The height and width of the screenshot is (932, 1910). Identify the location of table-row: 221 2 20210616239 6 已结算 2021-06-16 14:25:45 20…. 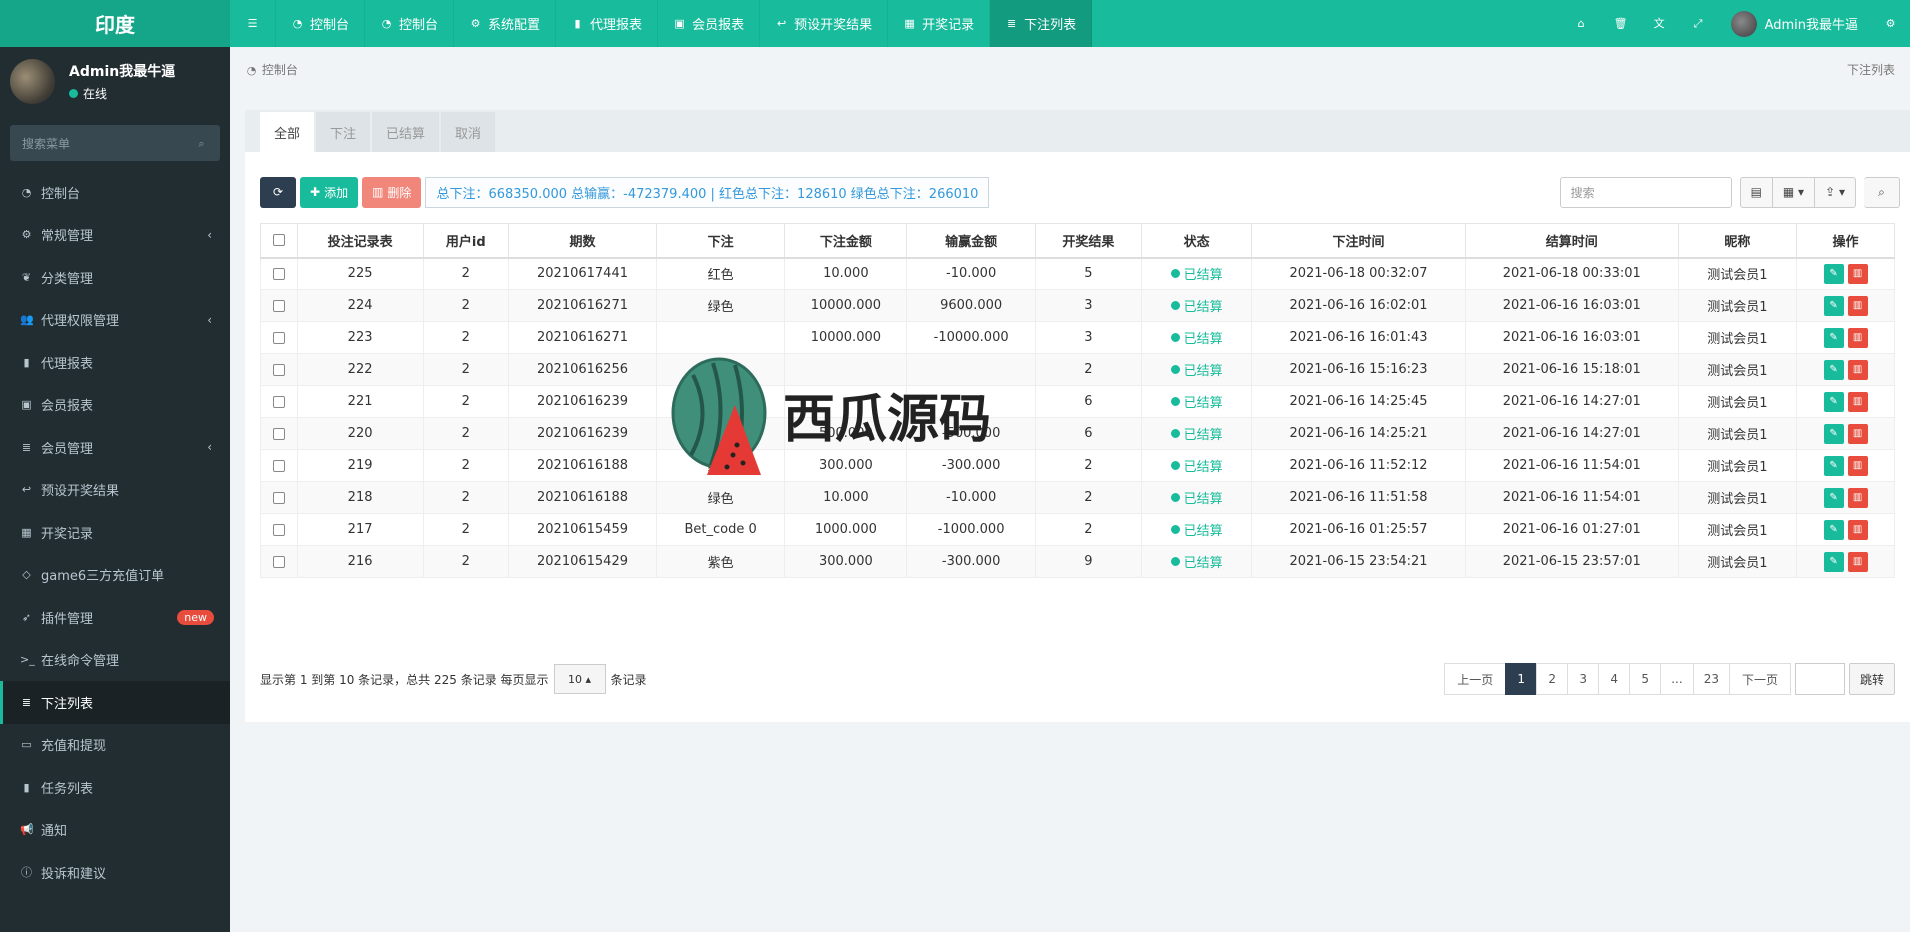
(1077, 401).